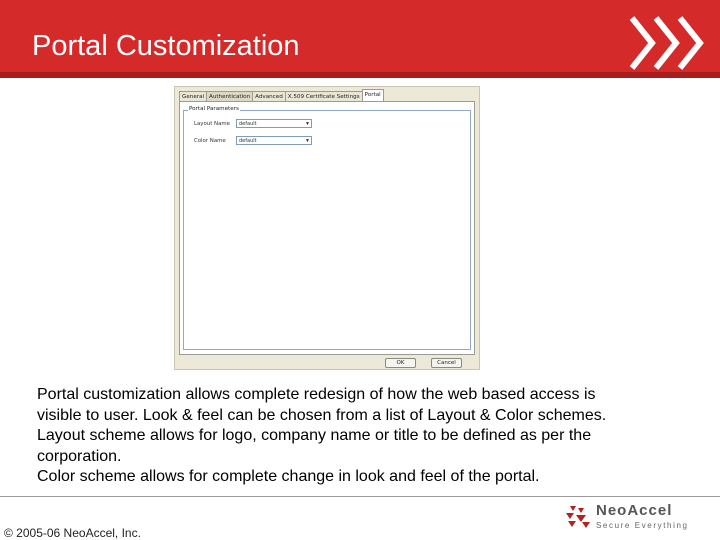 The height and width of the screenshot is (540, 720). What do you see at coordinates (248, 141) in the screenshot?
I see `color-name-value: default` at bounding box center [248, 141].